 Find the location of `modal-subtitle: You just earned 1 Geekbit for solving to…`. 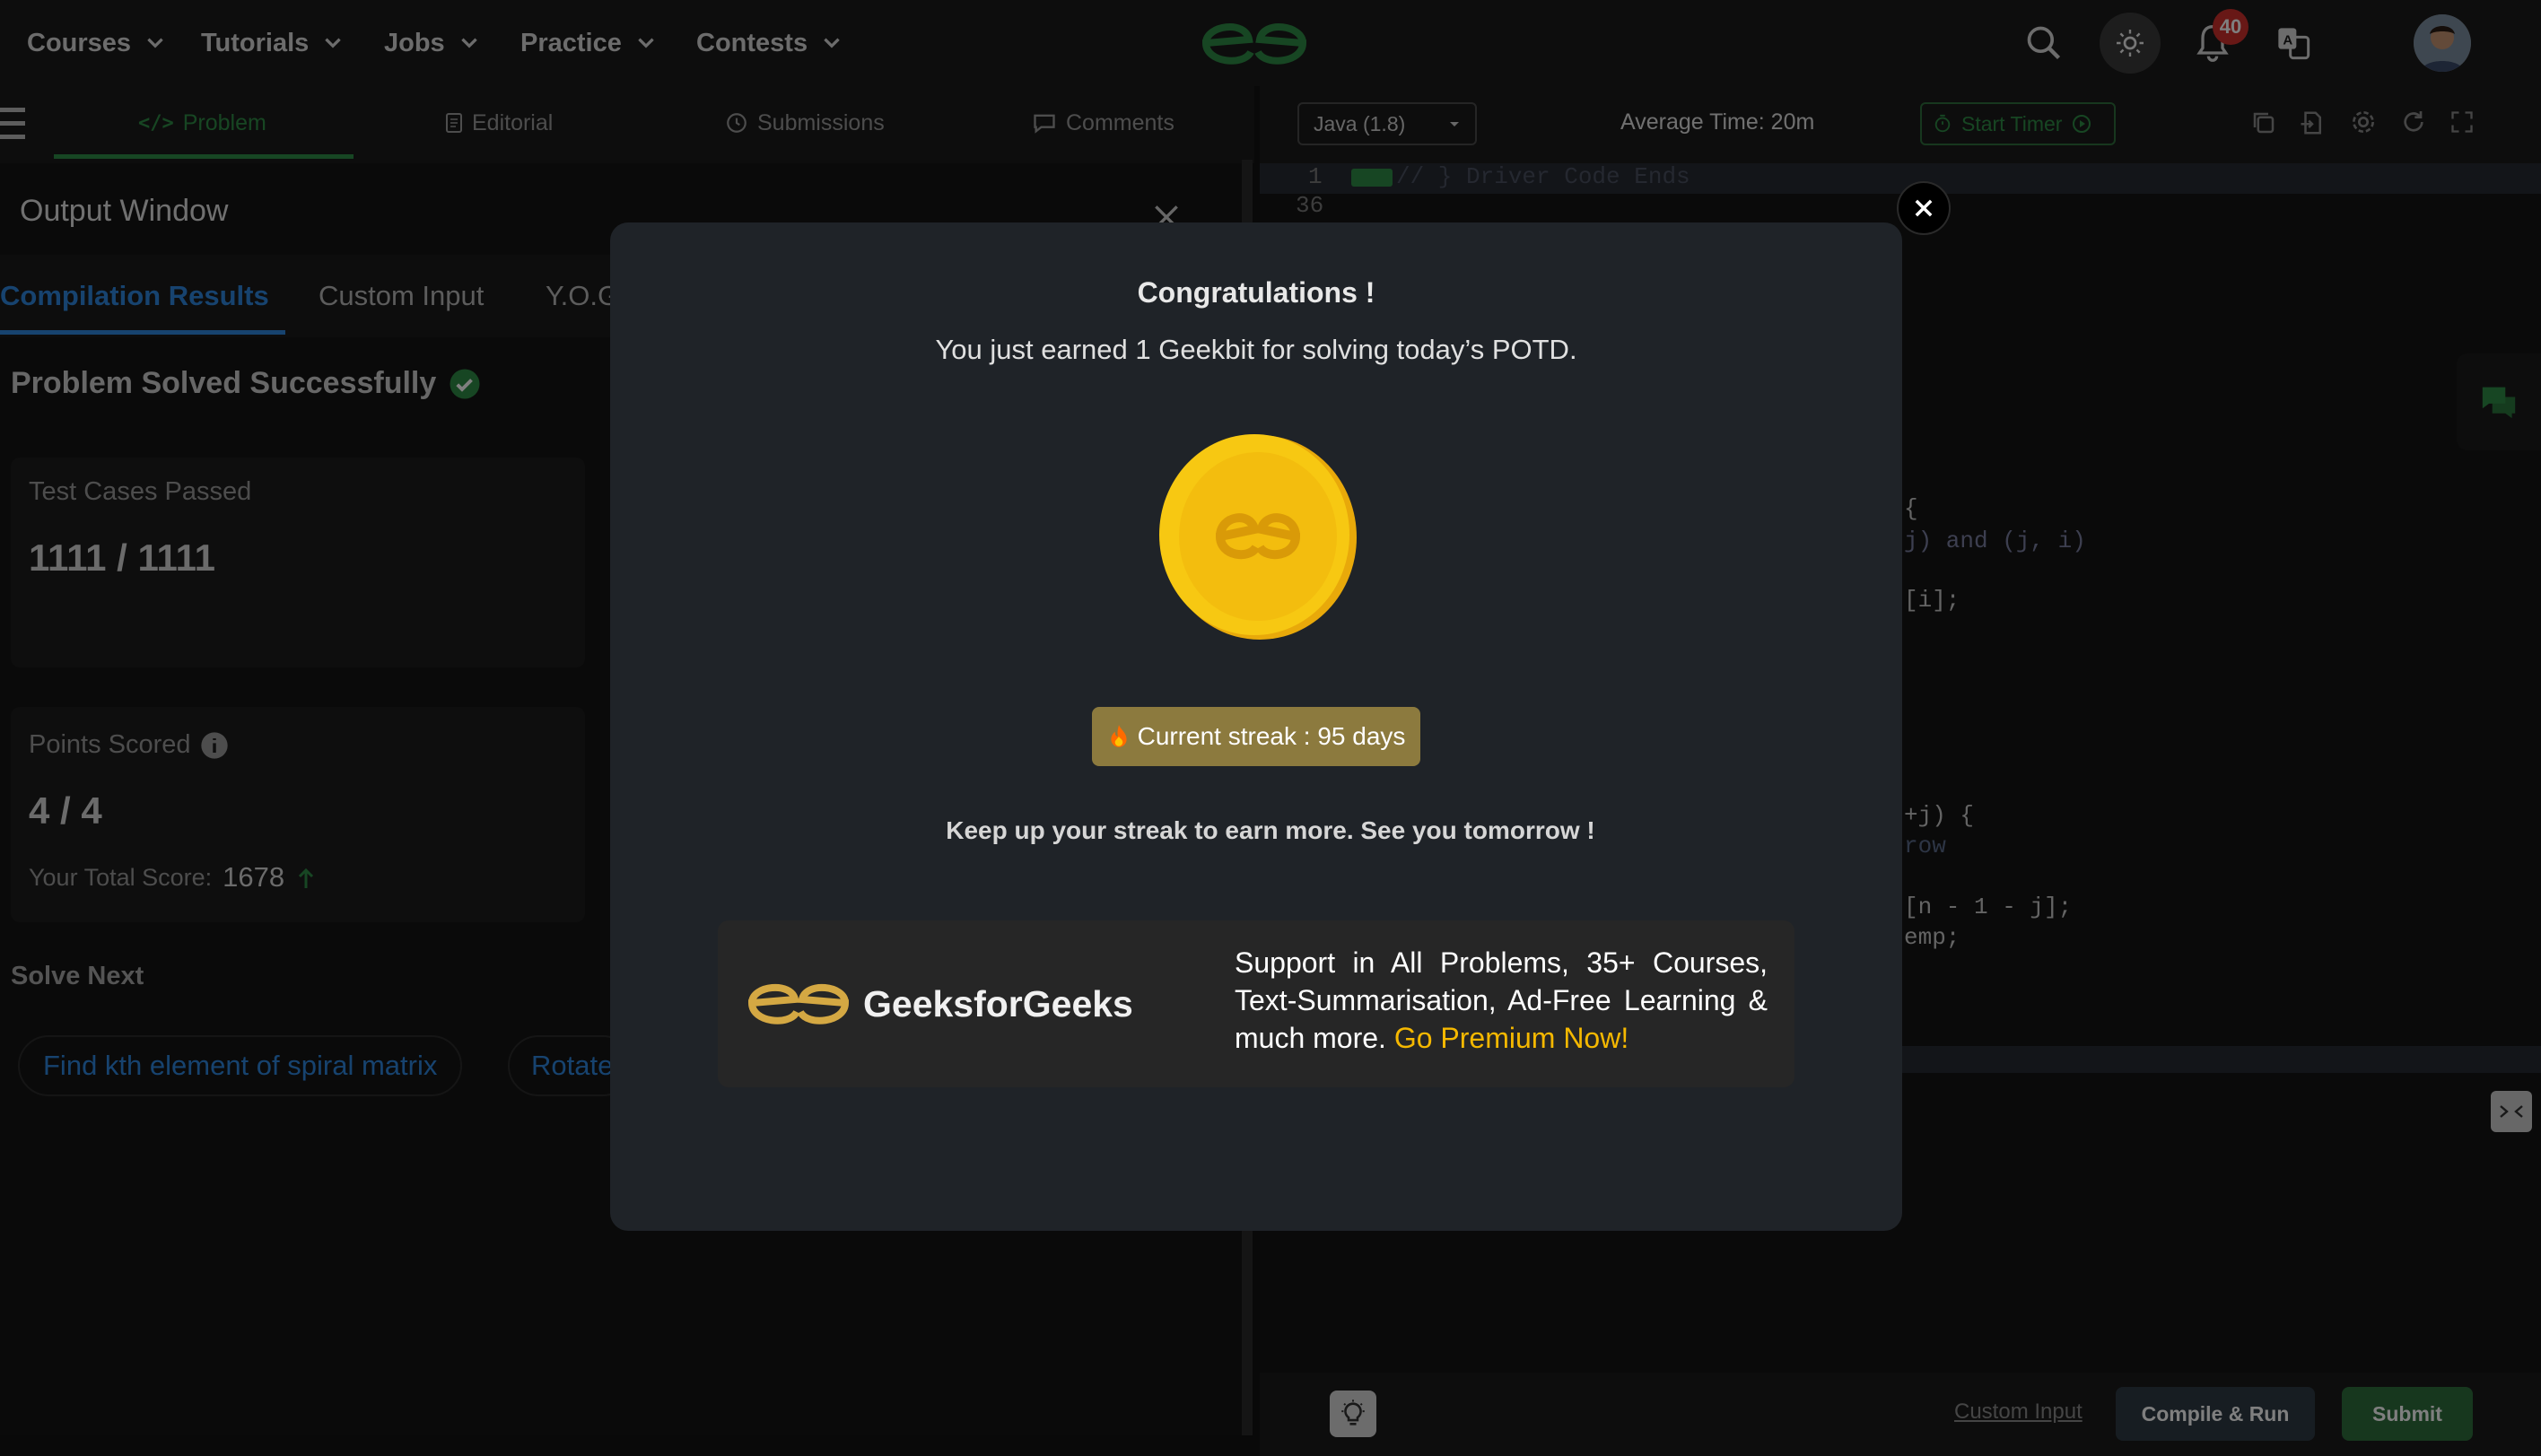

modal-subtitle: You just earned 1 Geekbit for solving to… is located at coordinates (1256, 349).